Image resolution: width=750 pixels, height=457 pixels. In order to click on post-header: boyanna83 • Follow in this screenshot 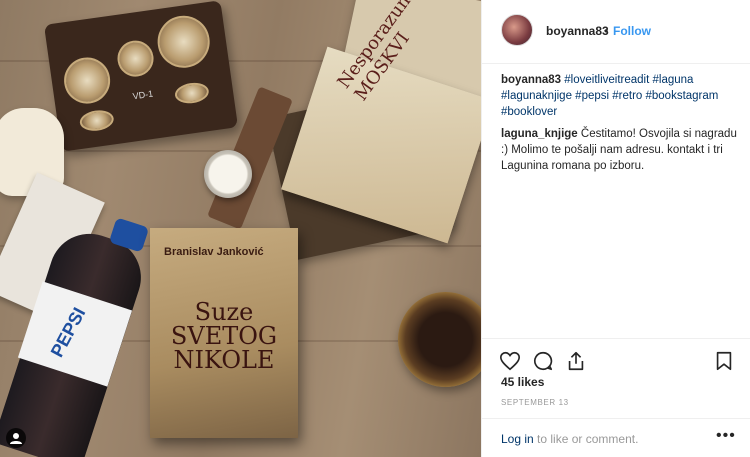, I will do `click(616, 32)`.